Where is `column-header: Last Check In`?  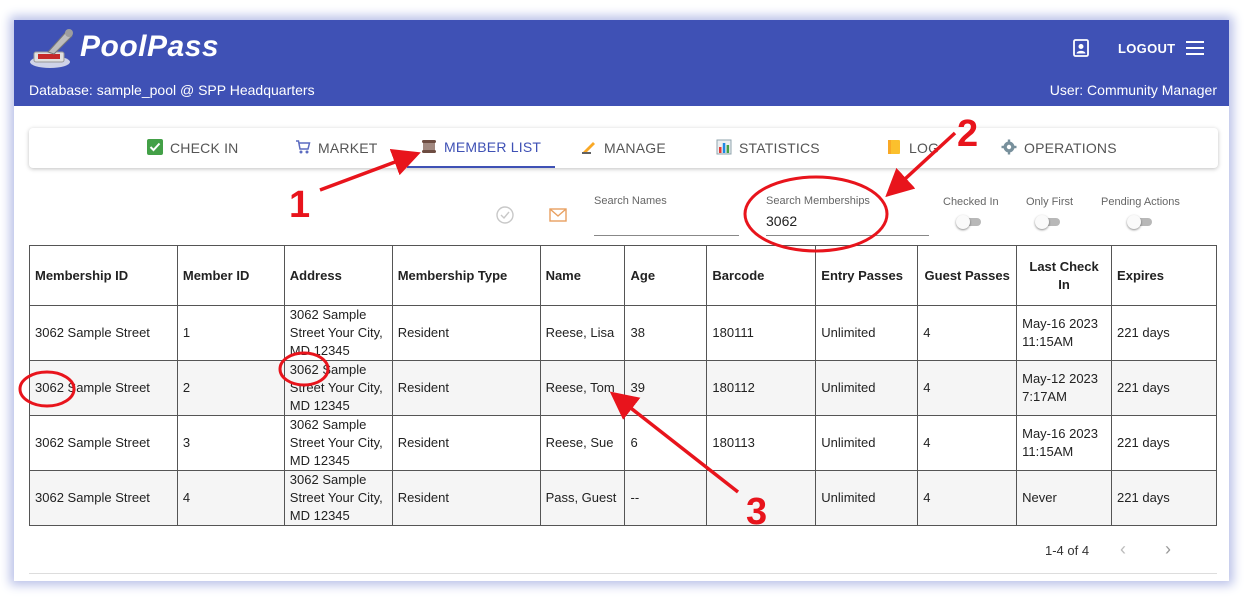 column-header: Last Check In is located at coordinates (1064, 275).